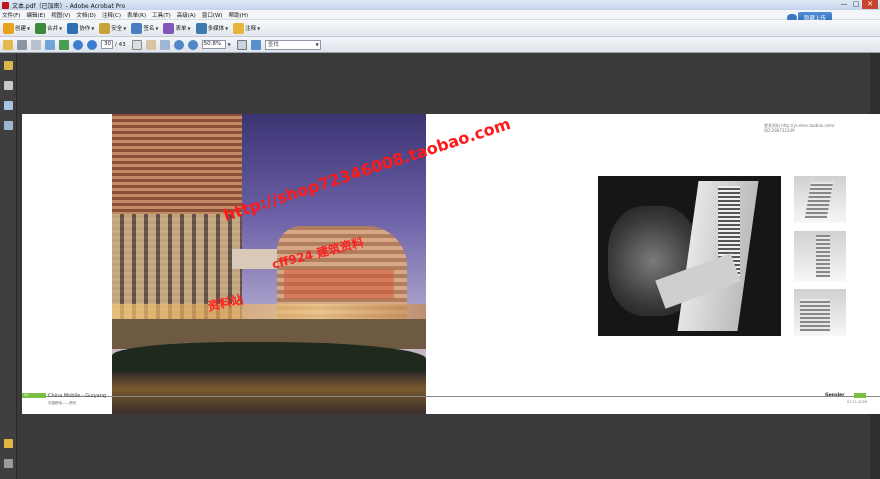 The width and height of the screenshot is (880, 479). Describe the element at coordinates (120, 44) in the screenshot. I see `page-count: / 43` at that location.